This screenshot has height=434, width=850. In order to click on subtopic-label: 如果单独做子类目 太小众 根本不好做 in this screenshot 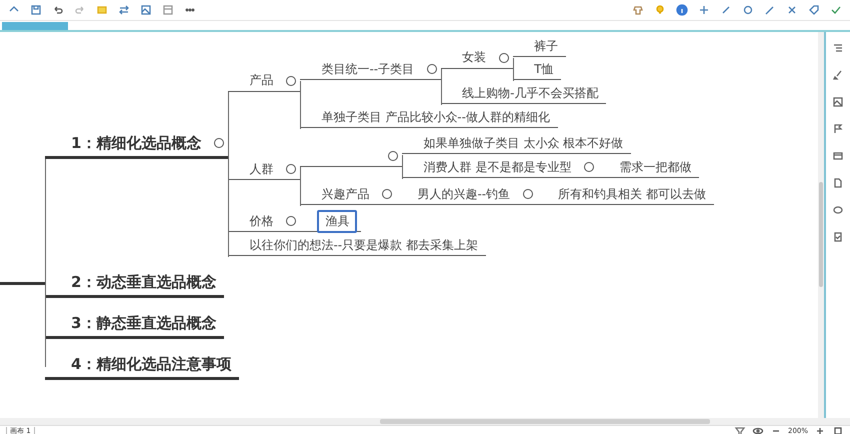, I will do `click(523, 143)`.